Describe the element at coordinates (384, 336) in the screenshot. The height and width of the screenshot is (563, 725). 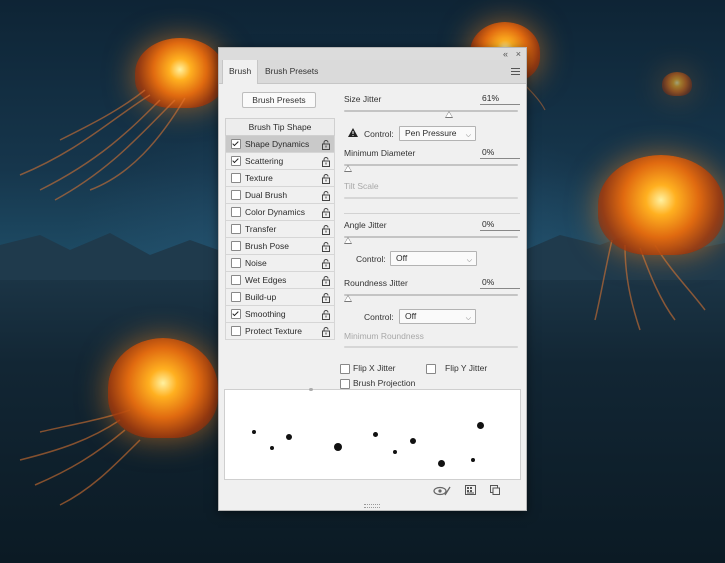
I see `minimum-roundness-label: Minimum Roundness` at that location.